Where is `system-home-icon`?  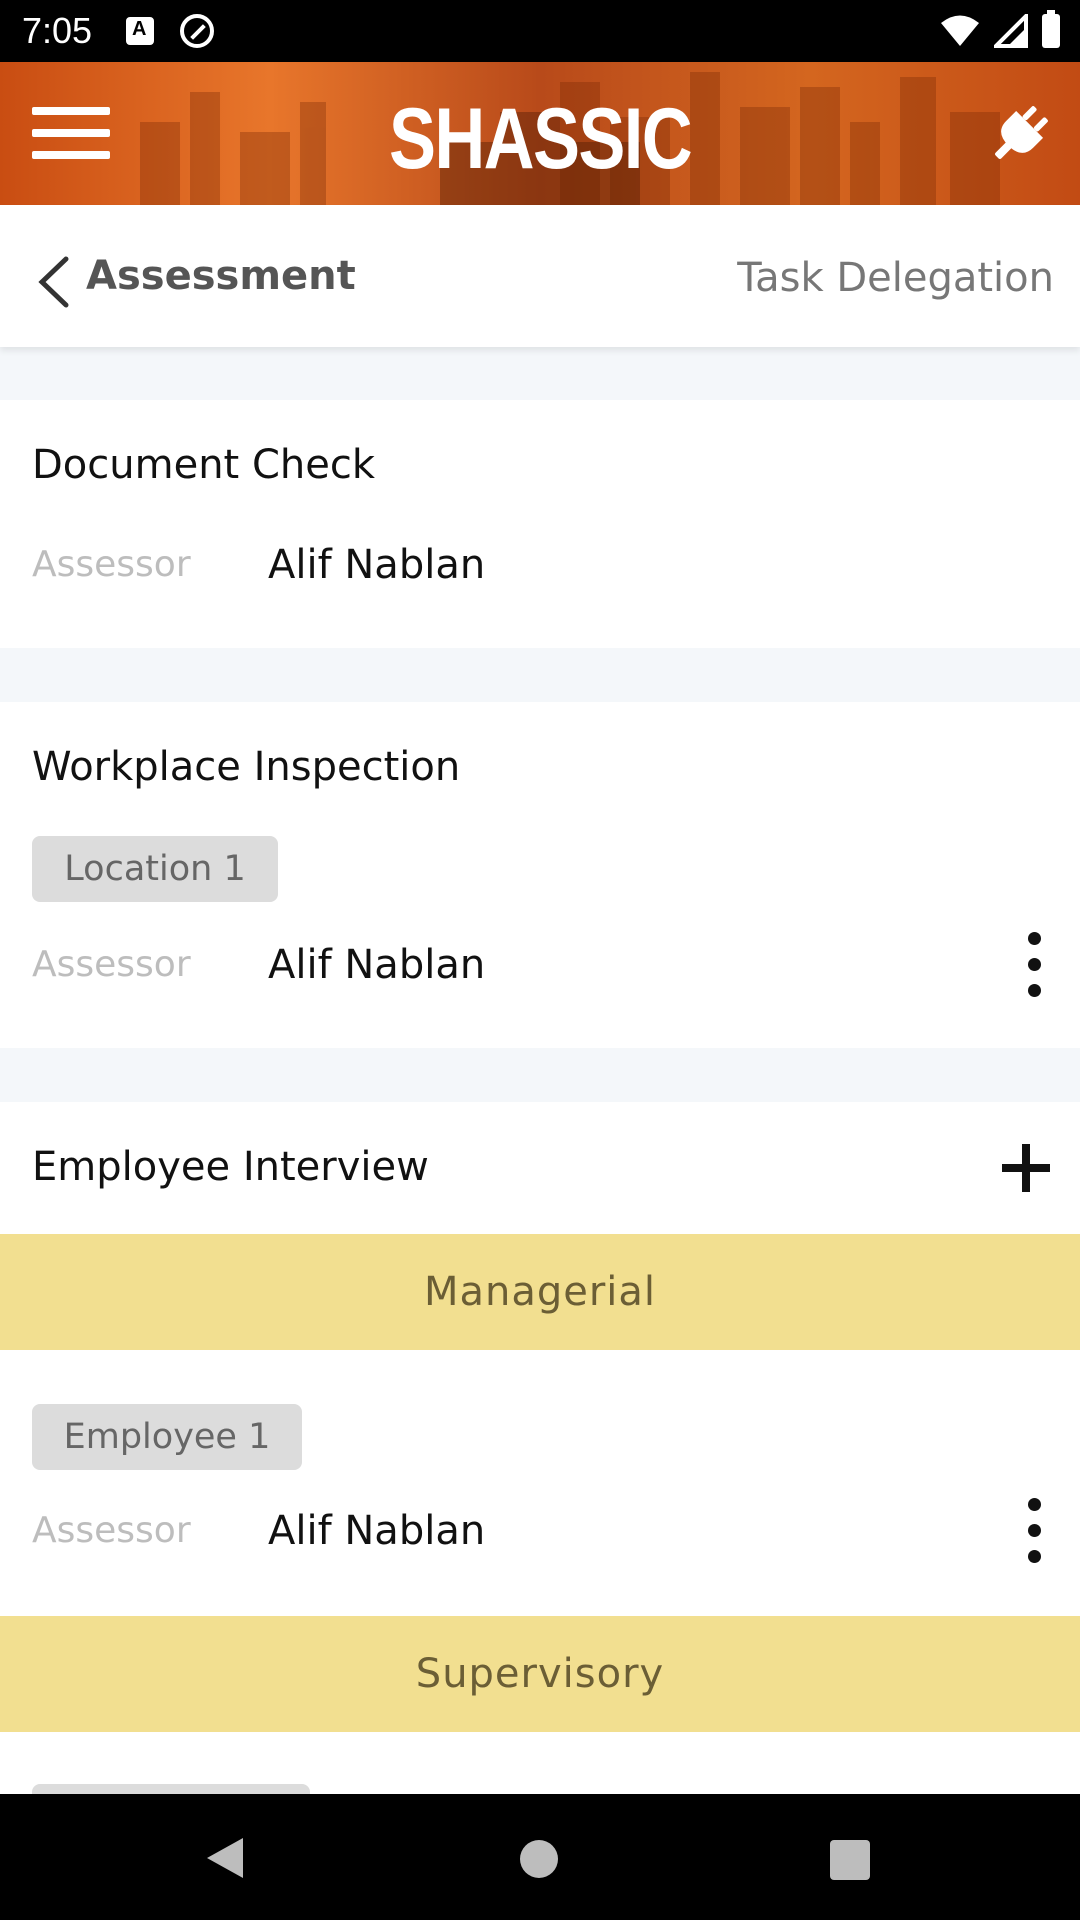 system-home-icon is located at coordinates (539, 1859).